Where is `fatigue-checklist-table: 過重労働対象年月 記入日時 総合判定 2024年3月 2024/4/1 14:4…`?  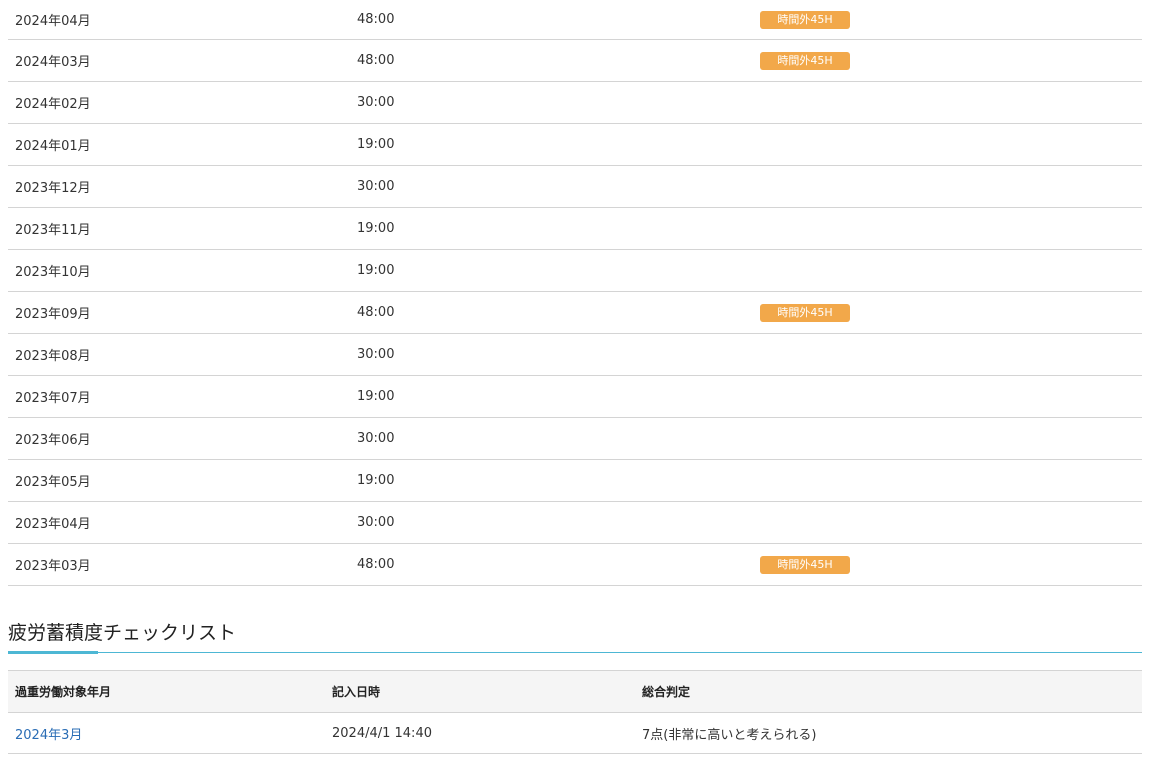
fatigue-checklist-table: 過重労働対象年月 記入日時 総合判定 2024年3月 2024/4/1 14:4… is located at coordinates (575, 712).